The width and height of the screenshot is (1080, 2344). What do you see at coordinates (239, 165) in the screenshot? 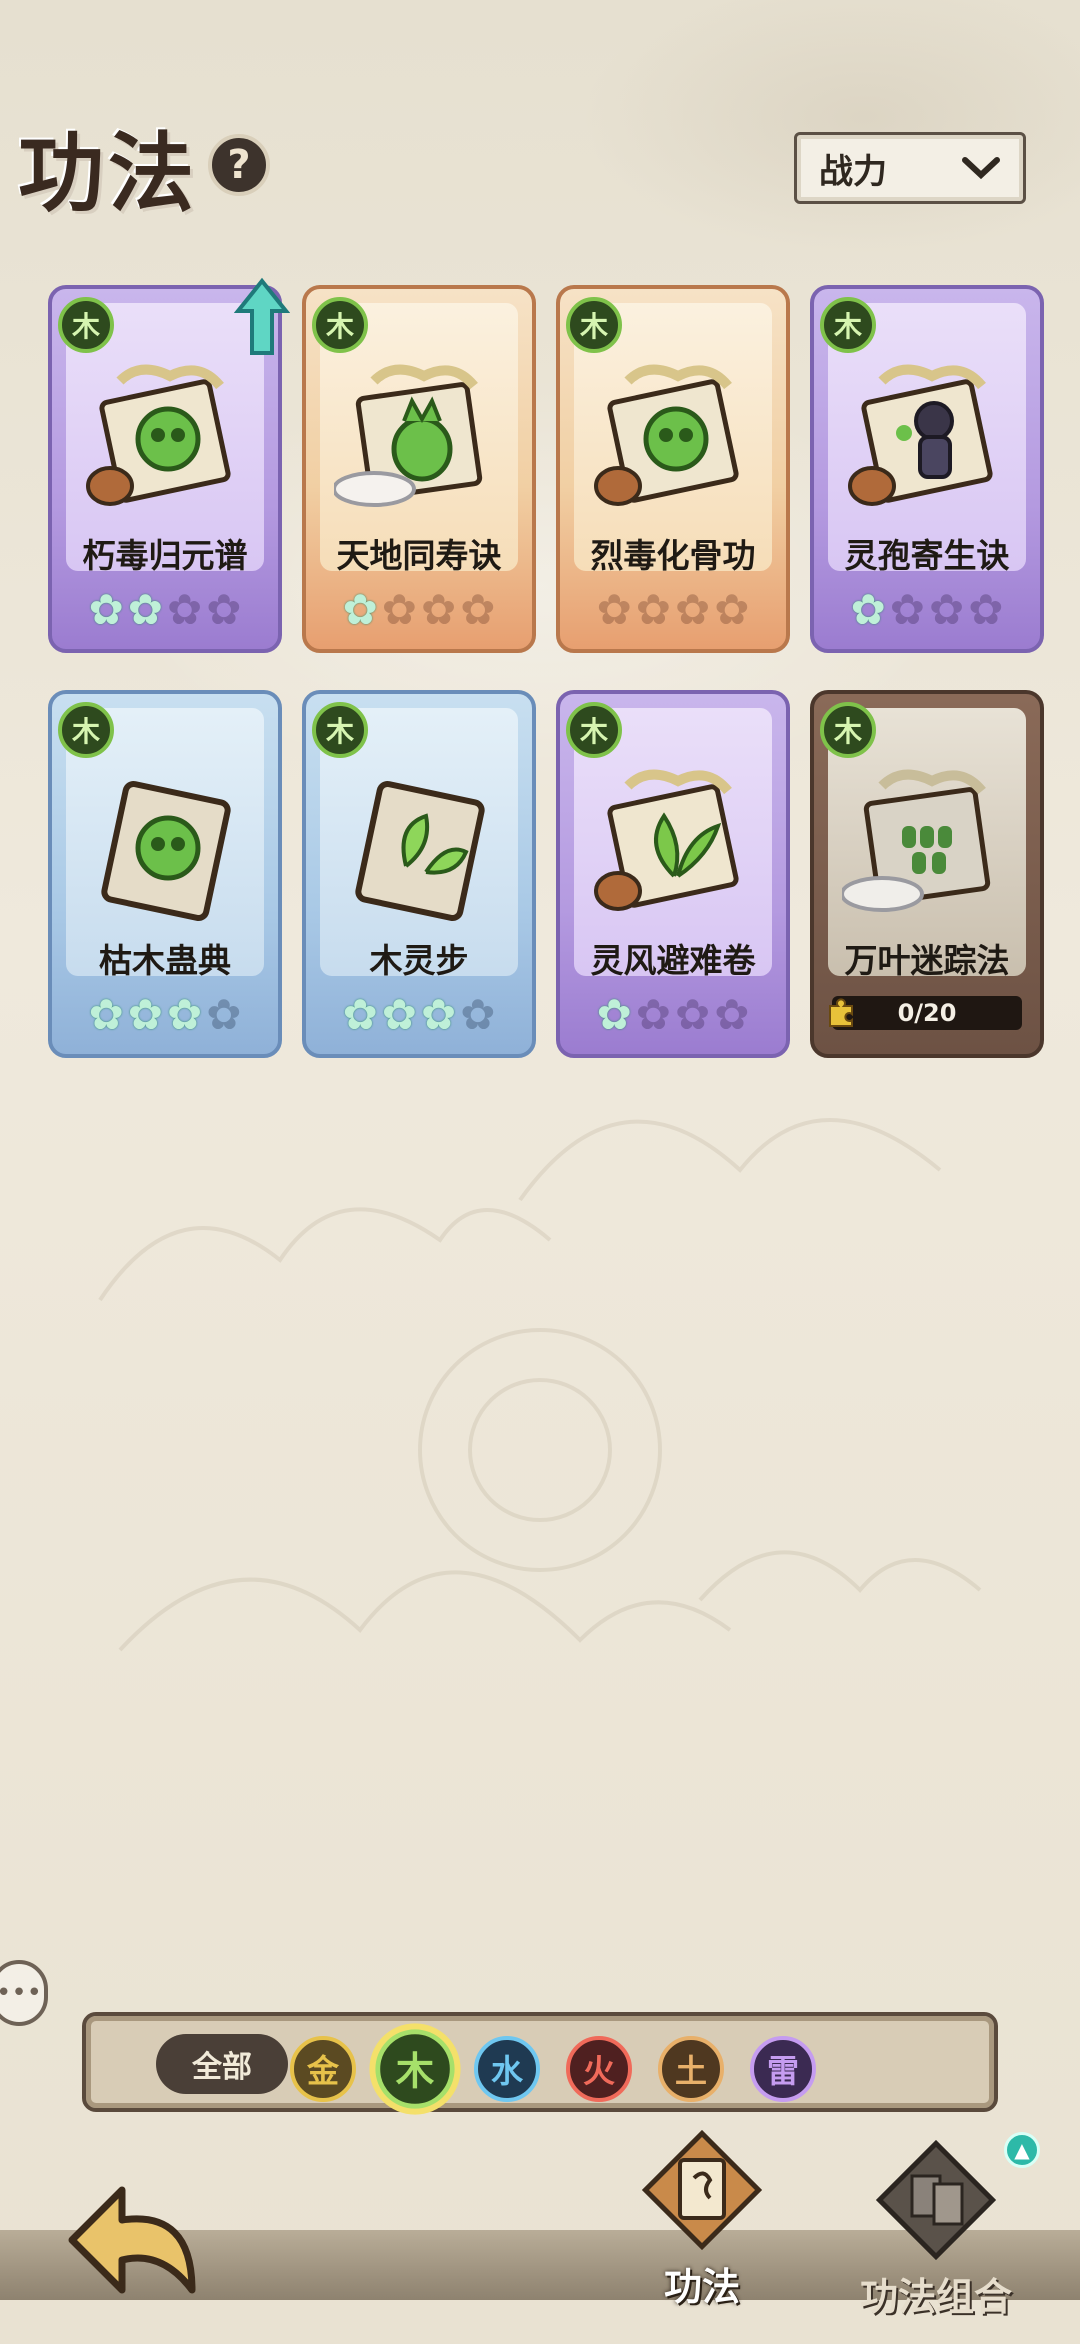
I see `question-mark-icon: ?` at bounding box center [239, 165].